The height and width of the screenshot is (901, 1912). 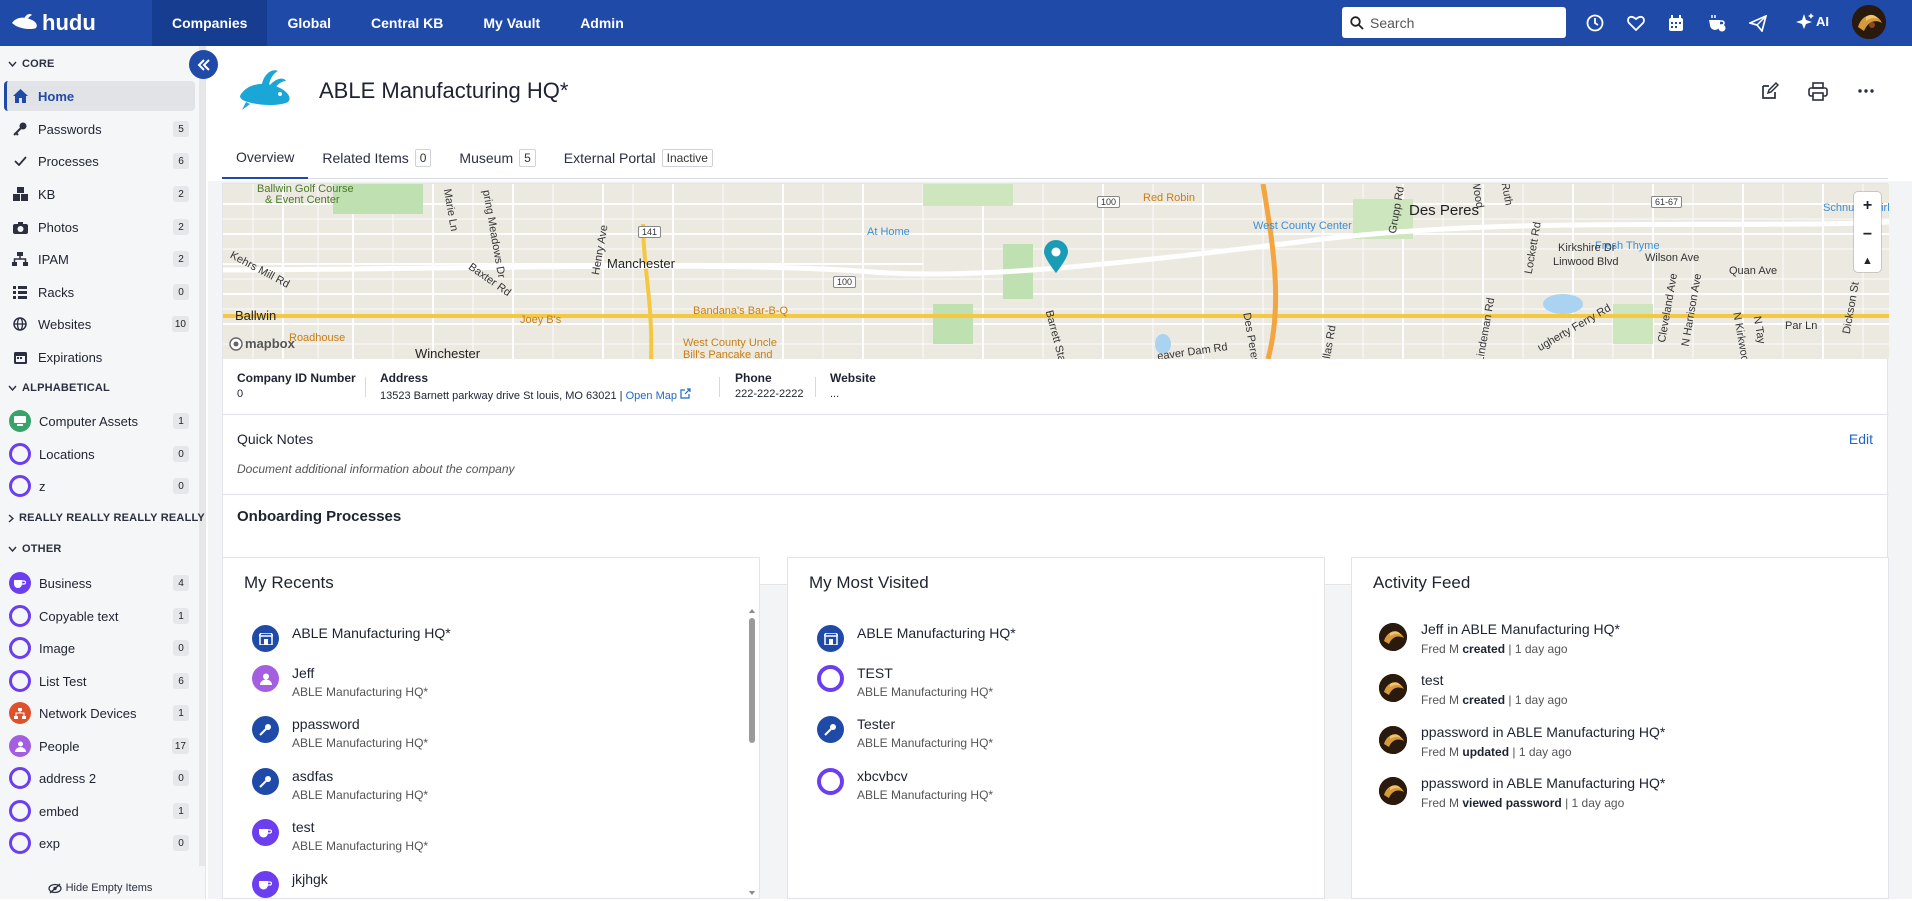 I want to click on item-name: Tester, so click(x=876, y=724).